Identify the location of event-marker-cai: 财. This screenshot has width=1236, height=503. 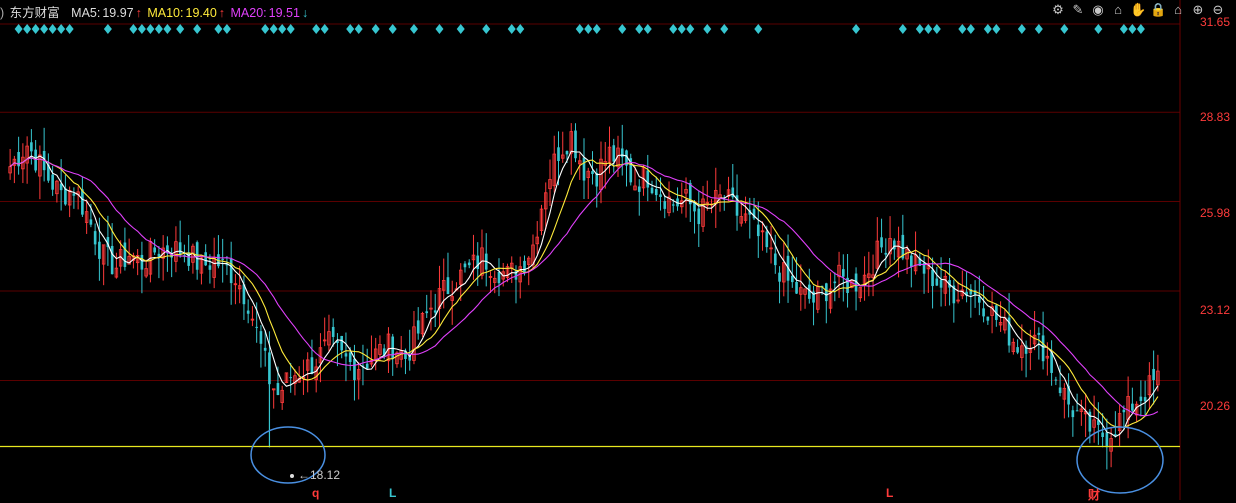
(1094, 494).